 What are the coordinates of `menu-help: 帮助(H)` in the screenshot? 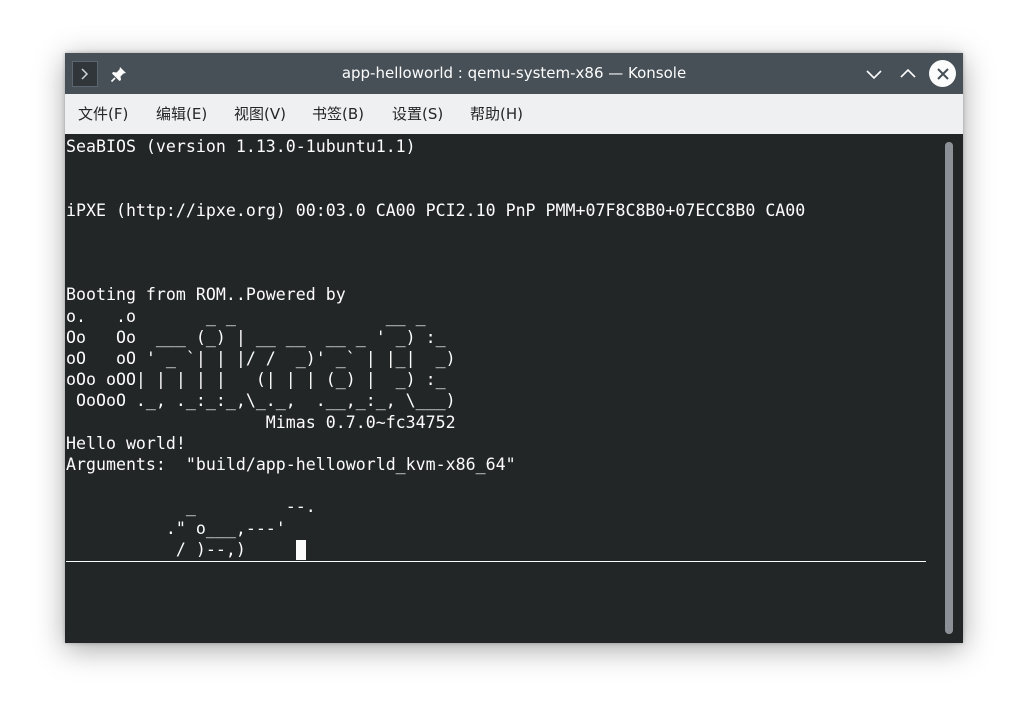 It's located at (496, 114).